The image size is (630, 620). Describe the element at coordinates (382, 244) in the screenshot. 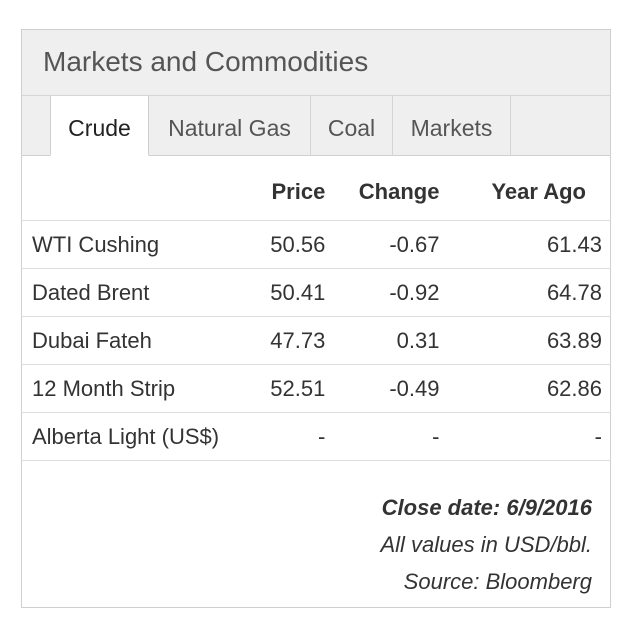

I see `row-change: -0.67` at that location.